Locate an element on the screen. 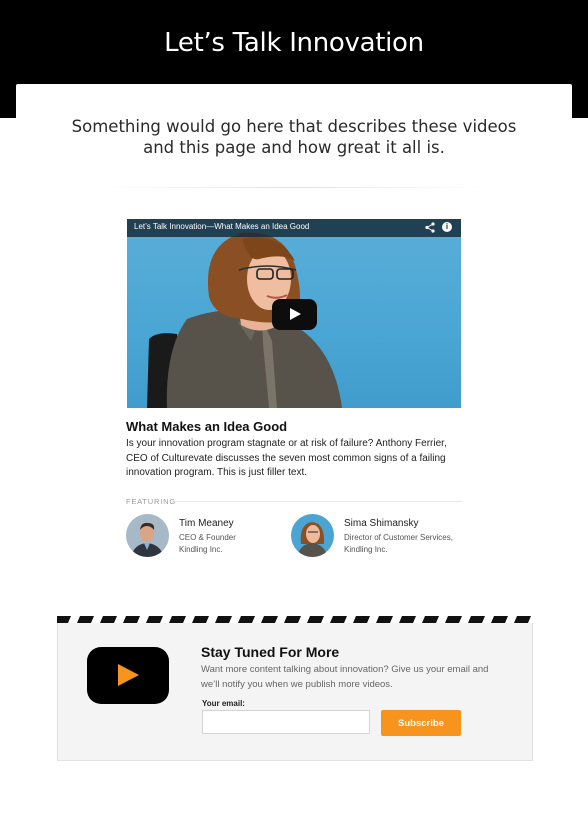 The image size is (588, 819). film-strip-border is located at coordinates (294, 619).